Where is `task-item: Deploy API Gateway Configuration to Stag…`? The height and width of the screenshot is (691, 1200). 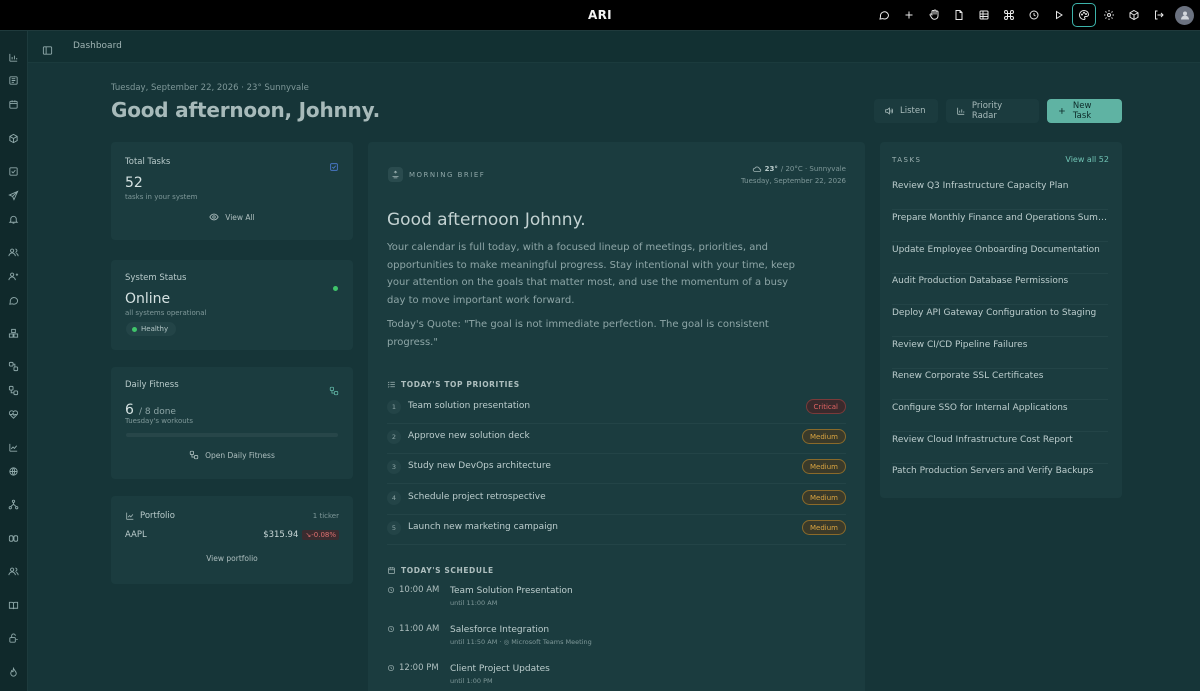 task-item: Deploy API Gateway Configuration to Stag… is located at coordinates (1000, 321).